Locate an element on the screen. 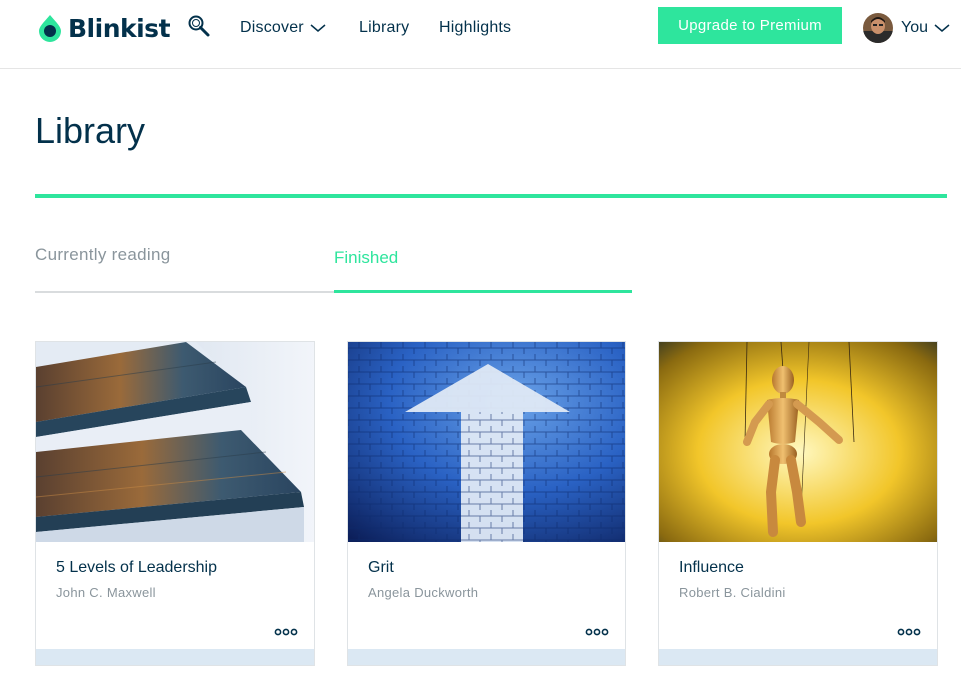  book-author: Angela Duckworth is located at coordinates (423, 592).